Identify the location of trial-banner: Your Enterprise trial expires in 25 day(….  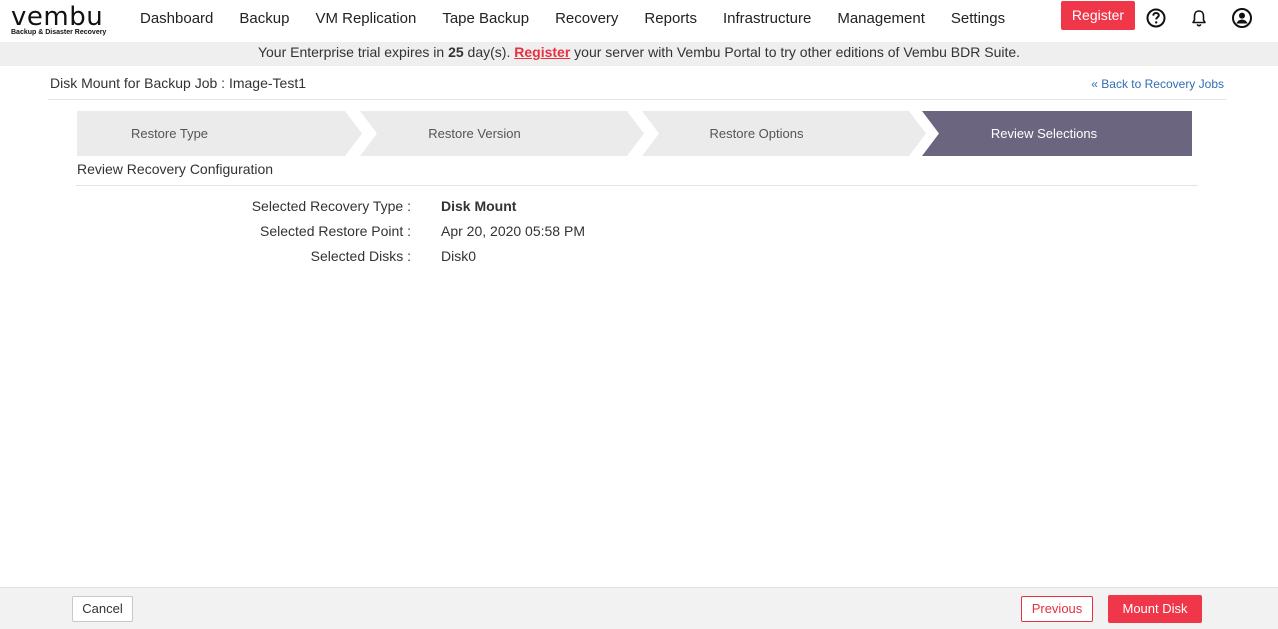
(639, 54).